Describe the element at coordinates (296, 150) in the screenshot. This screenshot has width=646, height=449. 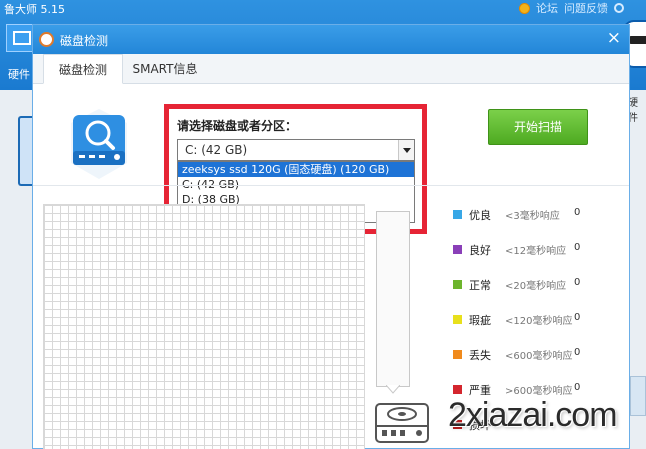
I see `disk-select: C: (42 GB)` at that location.